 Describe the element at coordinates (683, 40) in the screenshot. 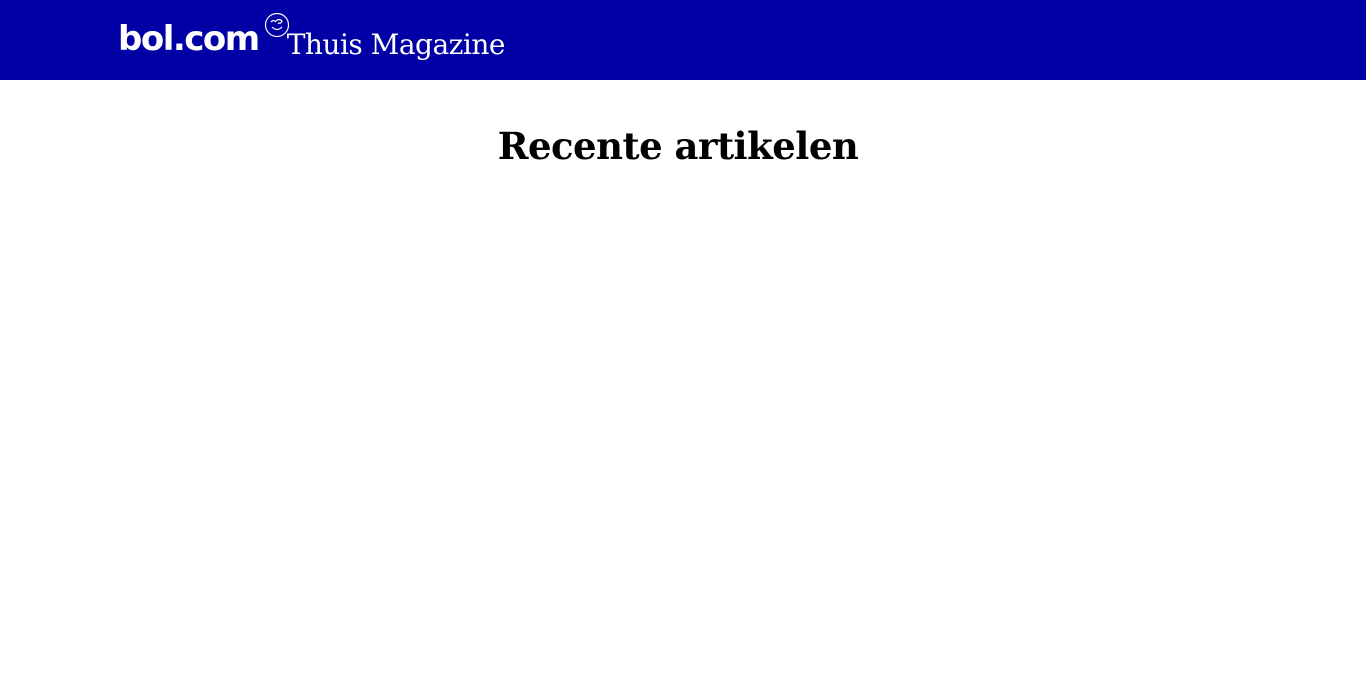

I see `site-header: bol.com Thuis Magazine` at that location.